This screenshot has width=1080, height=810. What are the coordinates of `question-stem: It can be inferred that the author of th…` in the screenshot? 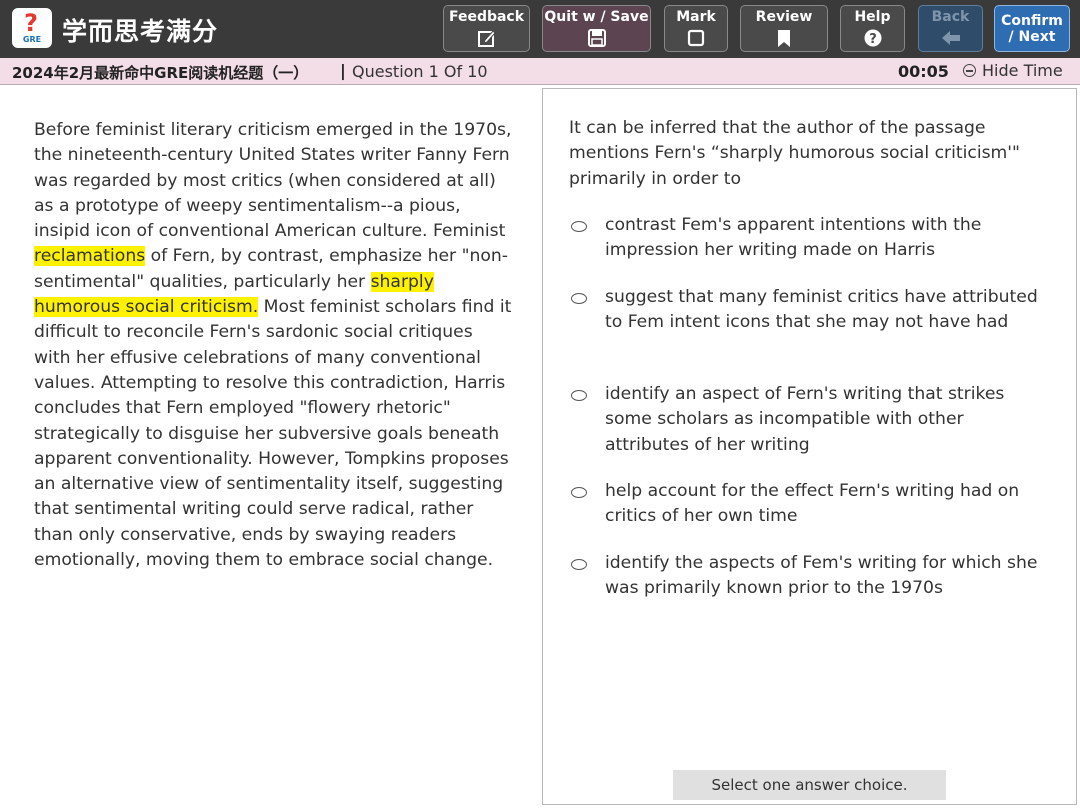 It's located at (794, 153).